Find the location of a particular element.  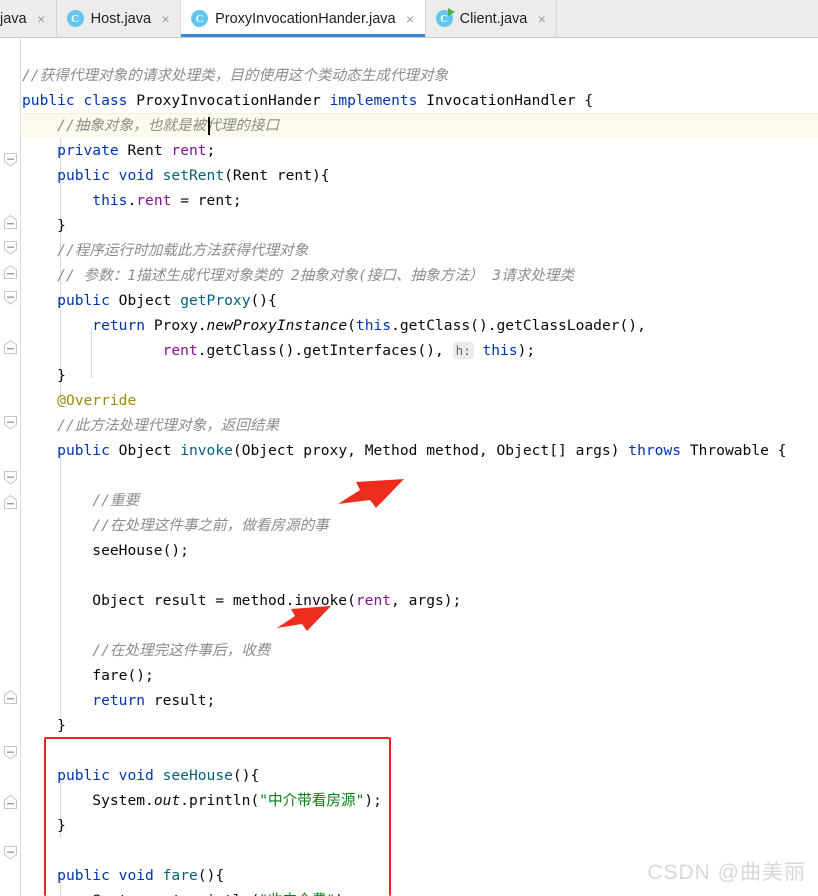

tab-proxyinvocationhander-java: C ProxyInvocationHander.java × is located at coordinates (303, 18).